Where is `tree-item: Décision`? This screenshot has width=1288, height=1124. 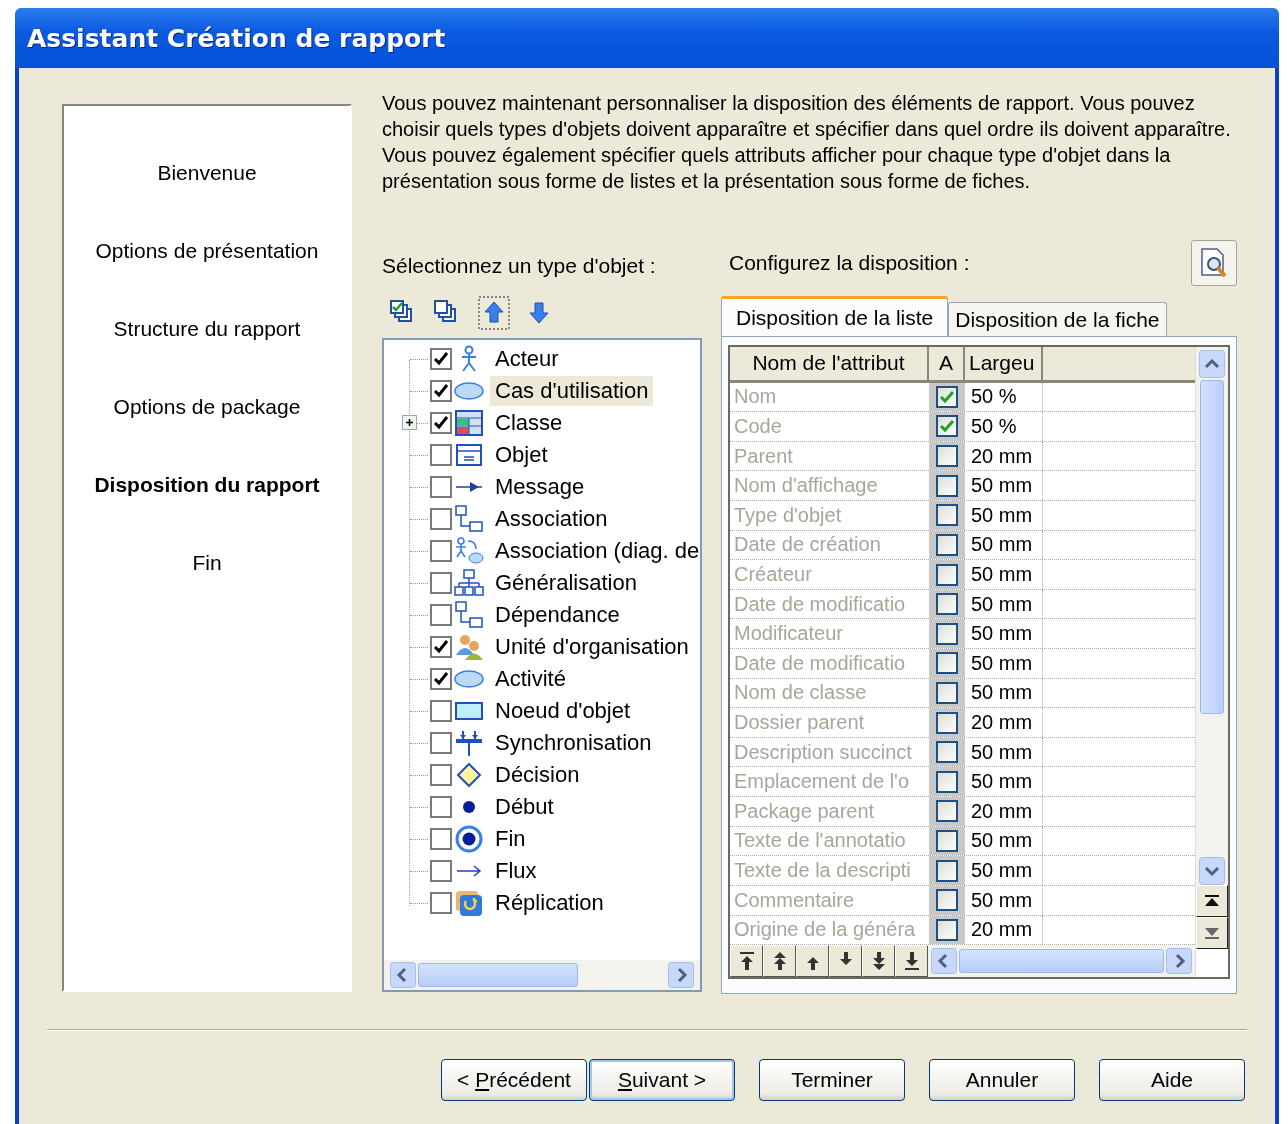
tree-item: Décision is located at coordinates (537, 775).